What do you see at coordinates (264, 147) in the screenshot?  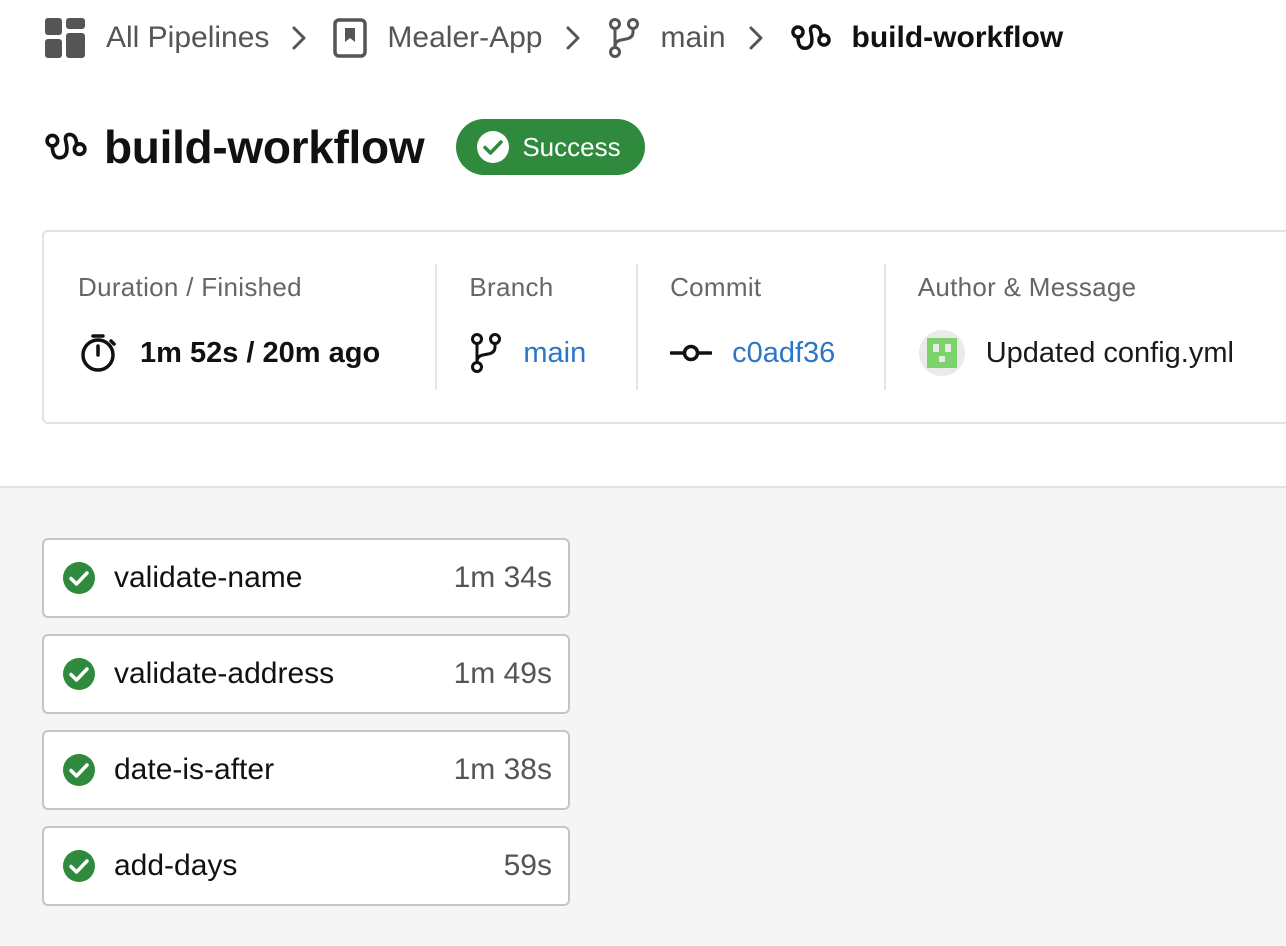 I see `page-title: build-workflow` at bounding box center [264, 147].